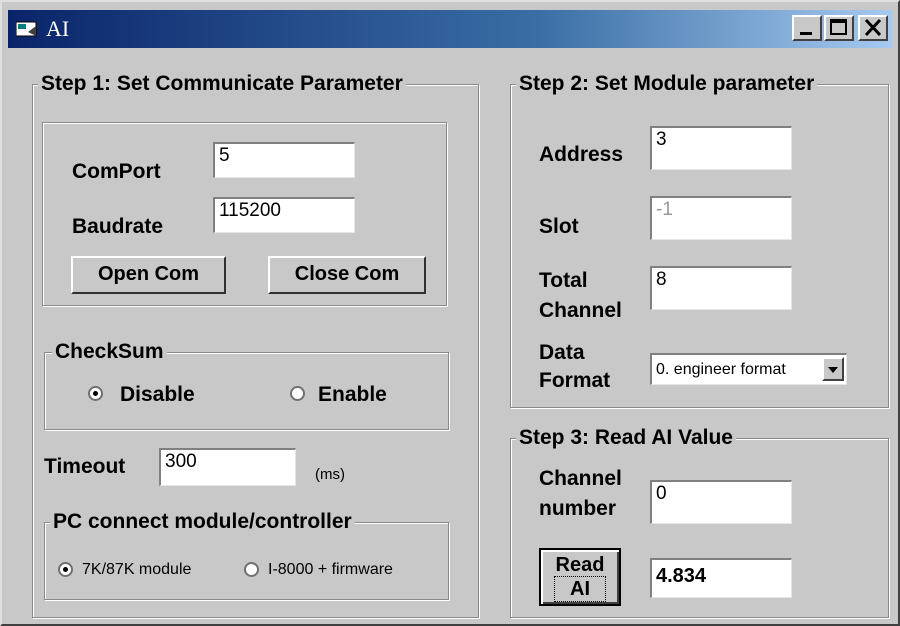 The height and width of the screenshot is (626, 900). I want to click on step2-legend: Step 2: Set Module parameter, so click(667, 84).